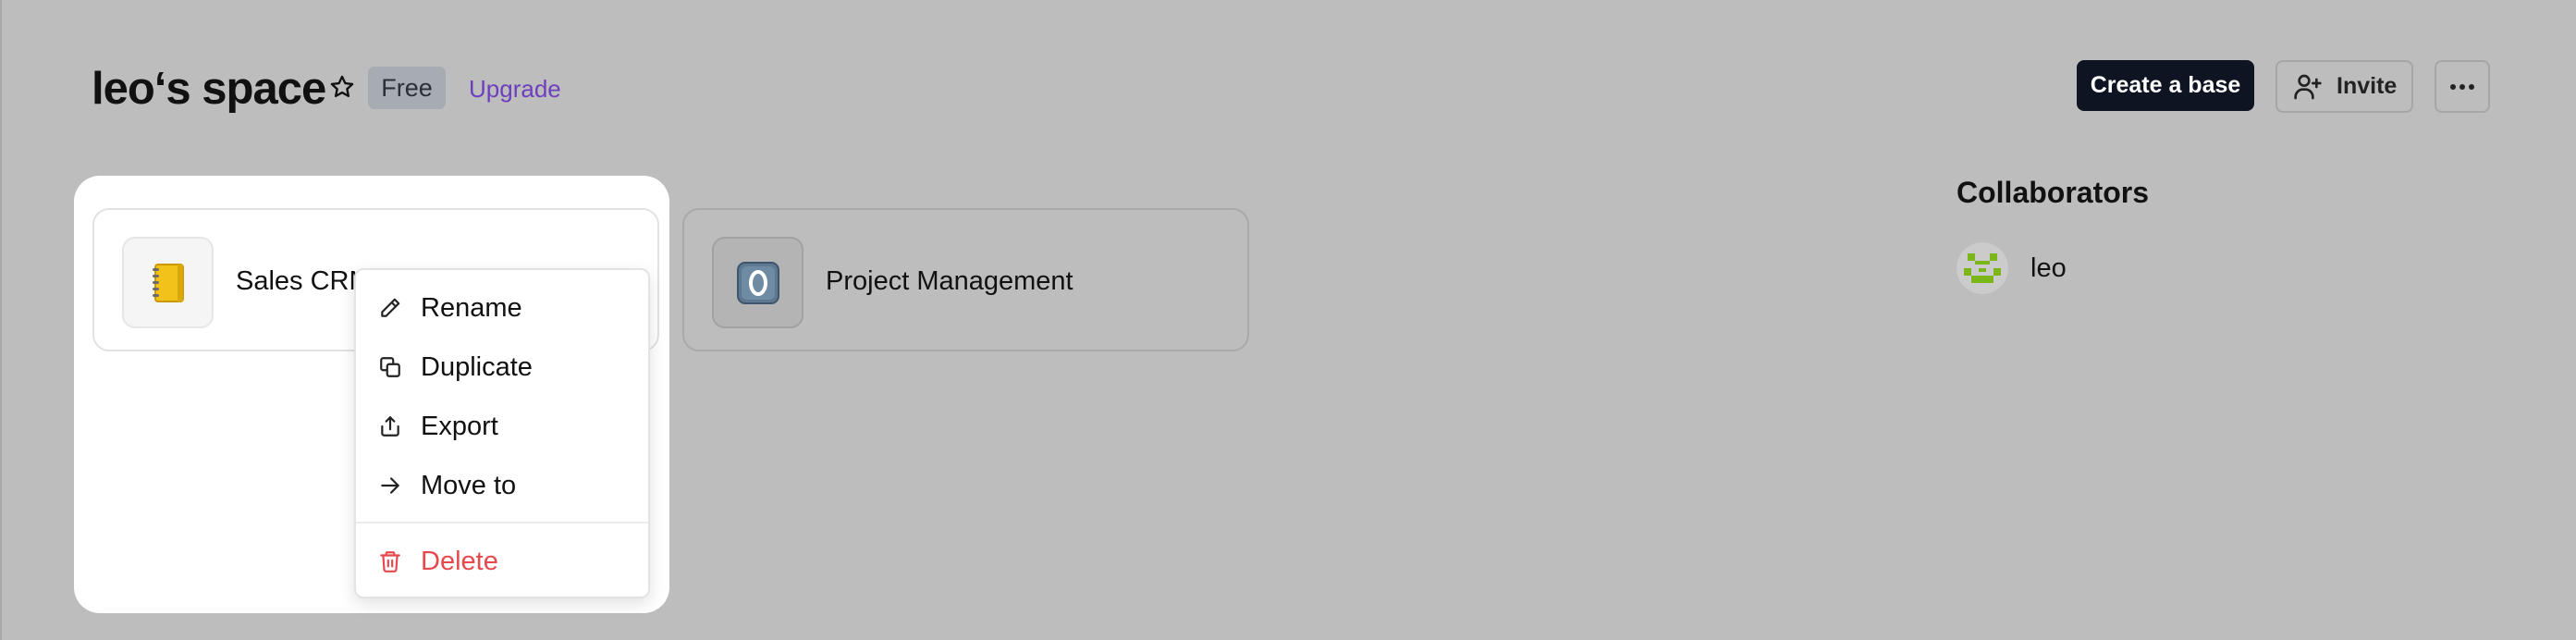 Image resolution: width=2576 pixels, height=640 pixels. Describe the element at coordinates (390, 485) in the screenshot. I see `arrow-right-icon` at that location.